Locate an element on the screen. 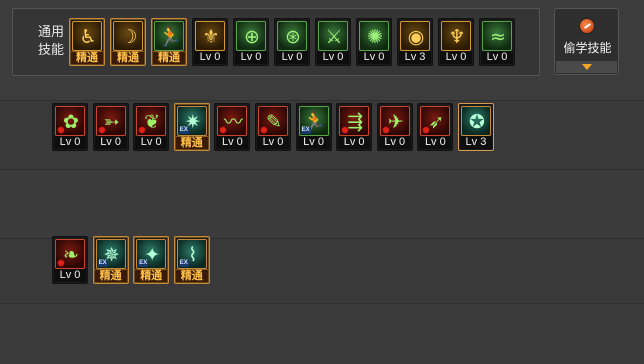 Image resolution: width=644 pixels, height=364 pixels. skill-slot: ✎ Lv 0 is located at coordinates (272, 127).